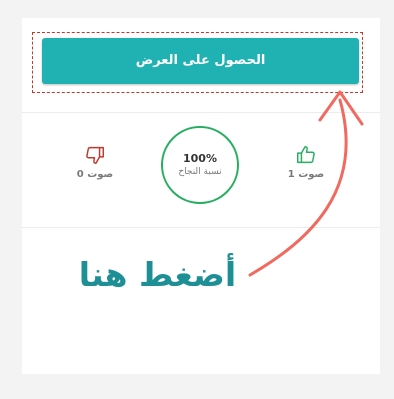  I want to click on thumbs-down-icon, so click(95, 155).